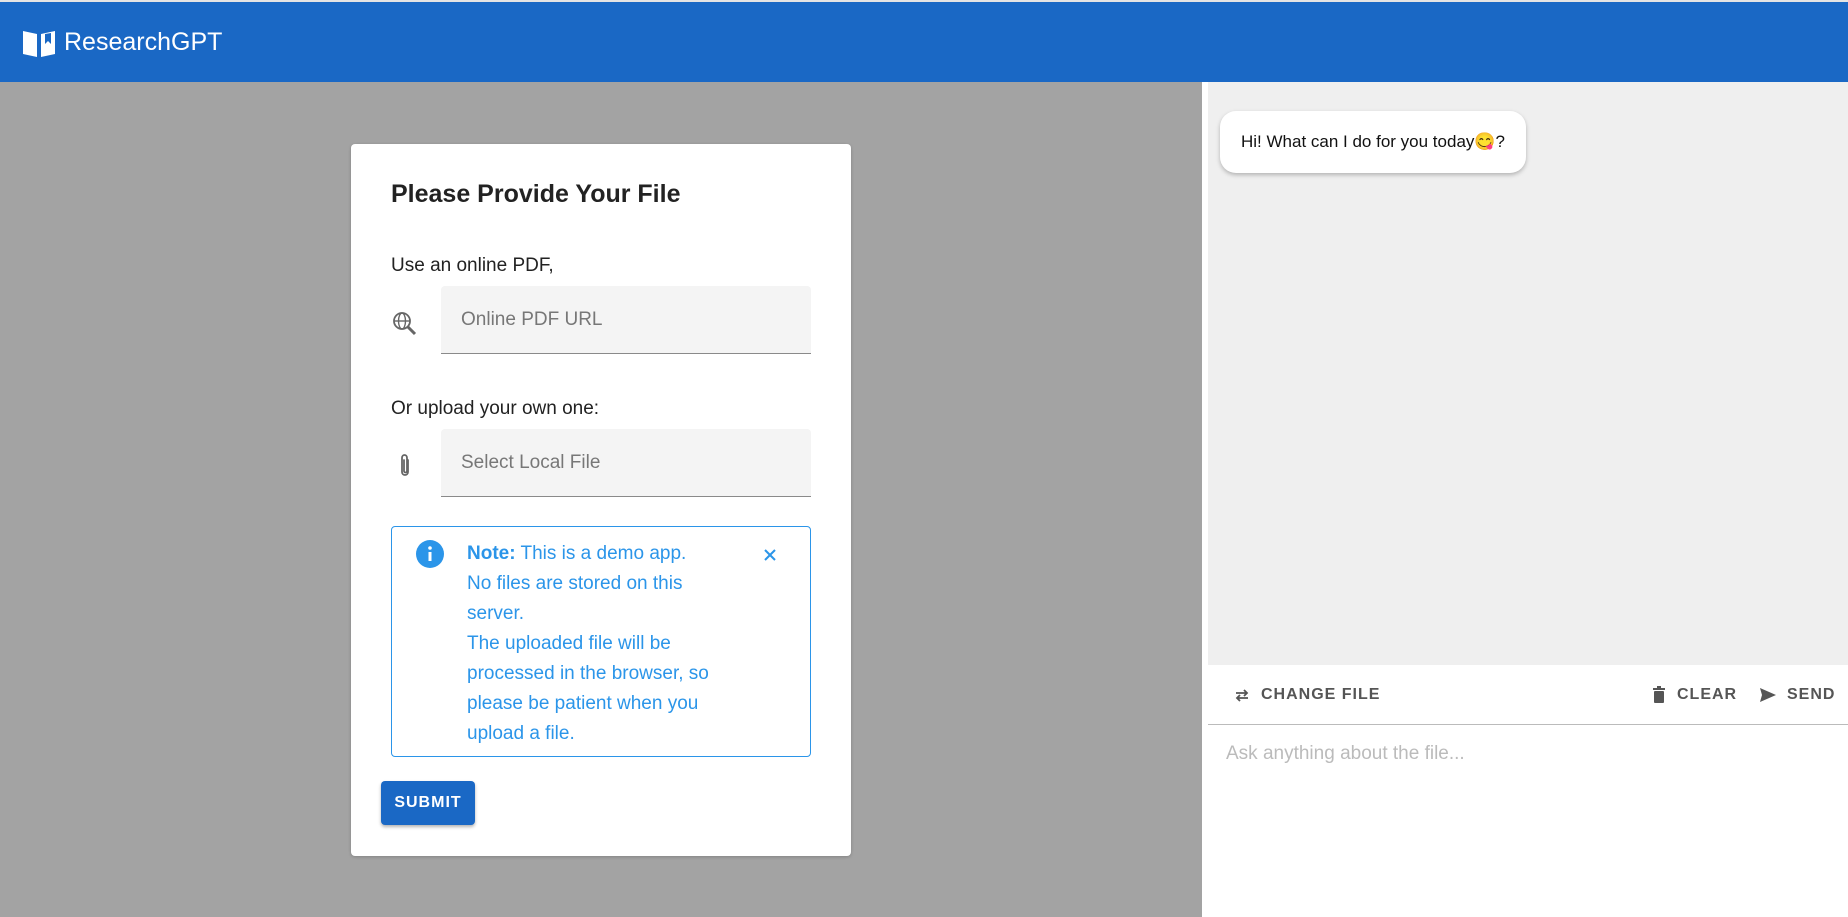 This screenshot has height=917, width=1848. I want to click on form-title: Please Provide Your File, so click(536, 194).